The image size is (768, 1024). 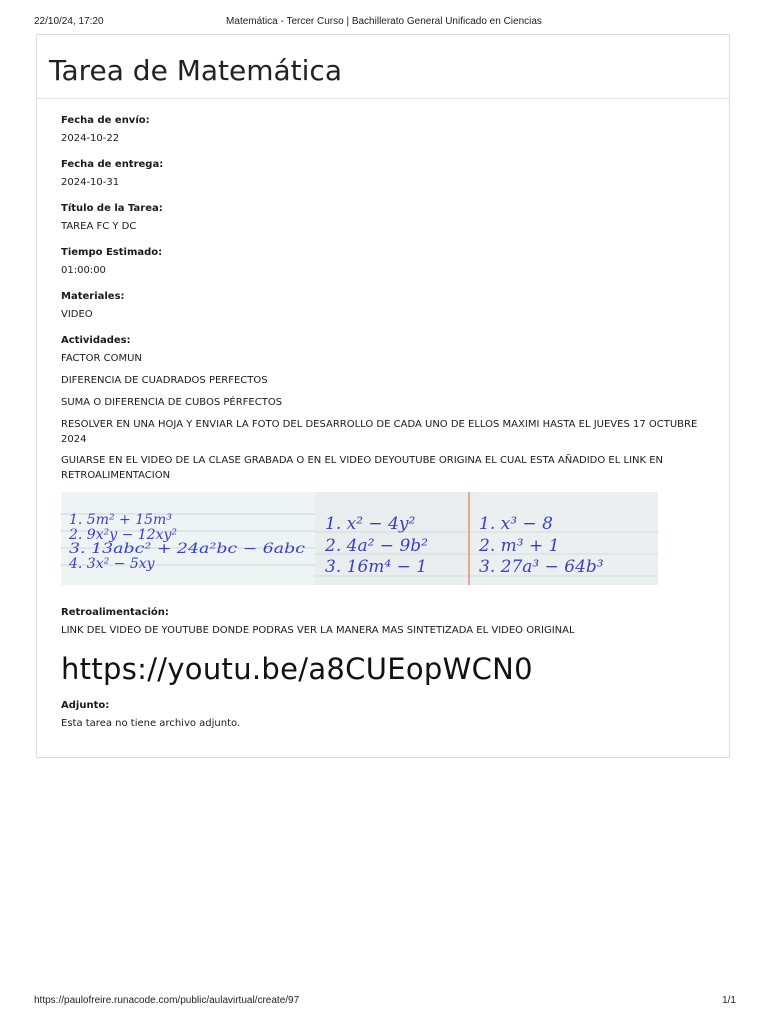 I want to click on field-label: Retroalimentación:, so click(x=115, y=612).